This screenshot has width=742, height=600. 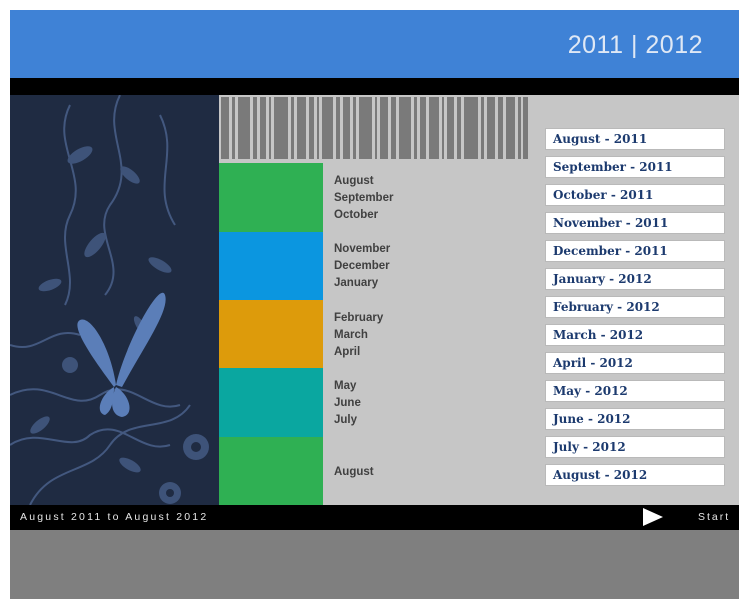 What do you see at coordinates (345, 386) in the screenshot?
I see `month-label-may: May` at bounding box center [345, 386].